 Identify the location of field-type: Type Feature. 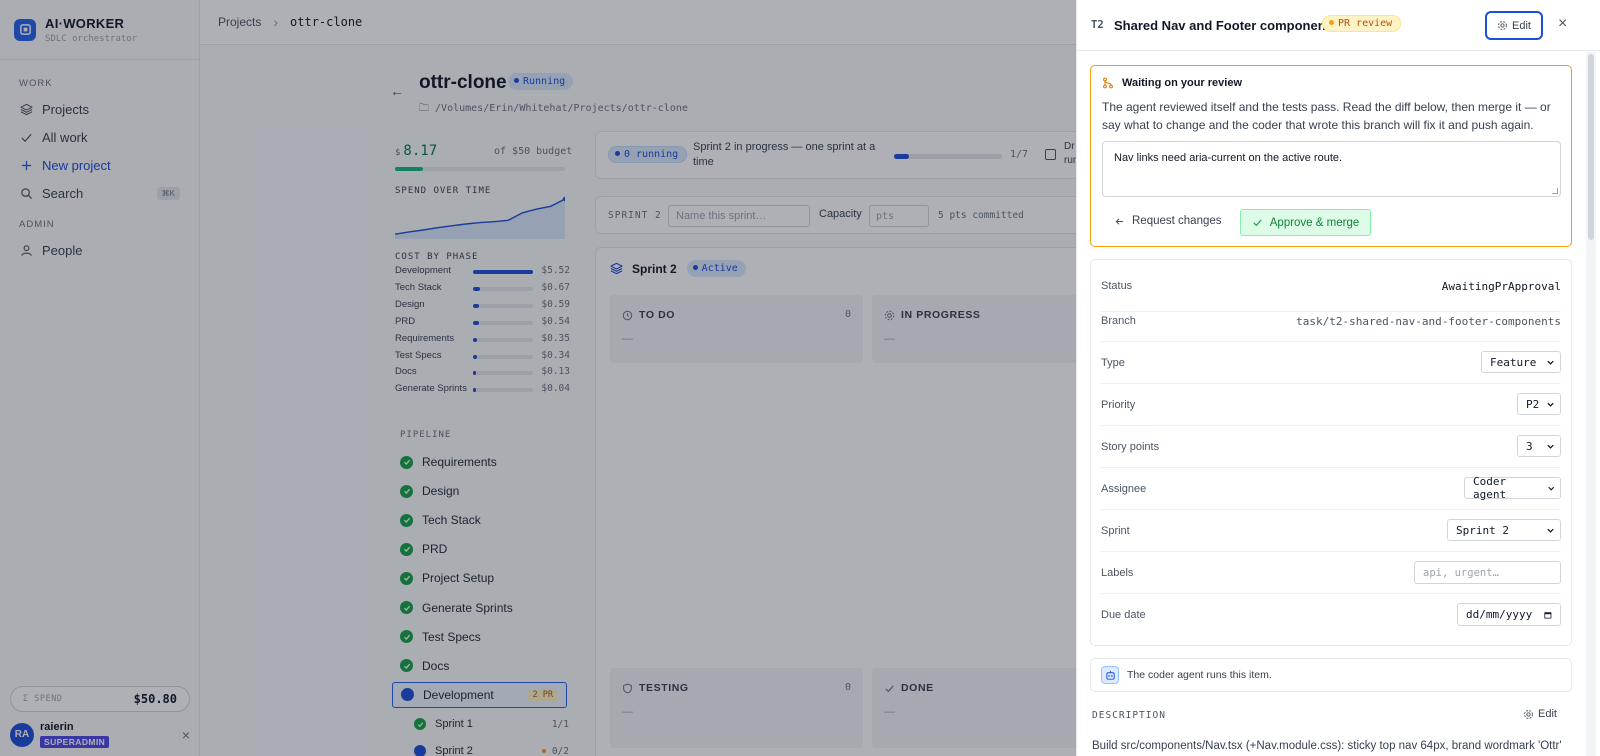
(1331, 363).